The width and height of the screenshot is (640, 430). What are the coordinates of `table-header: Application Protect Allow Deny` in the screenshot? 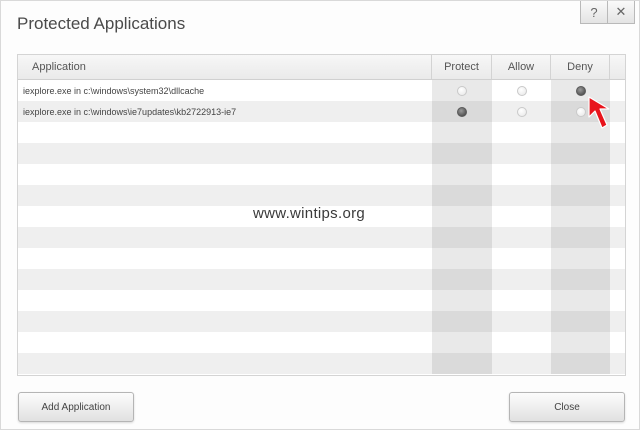 It's located at (321, 67).